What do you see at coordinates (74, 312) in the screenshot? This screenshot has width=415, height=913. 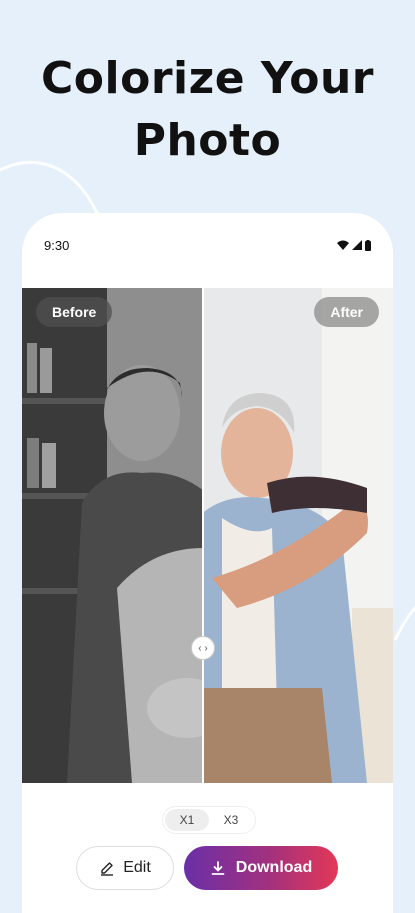 I see `before-label: Before` at bounding box center [74, 312].